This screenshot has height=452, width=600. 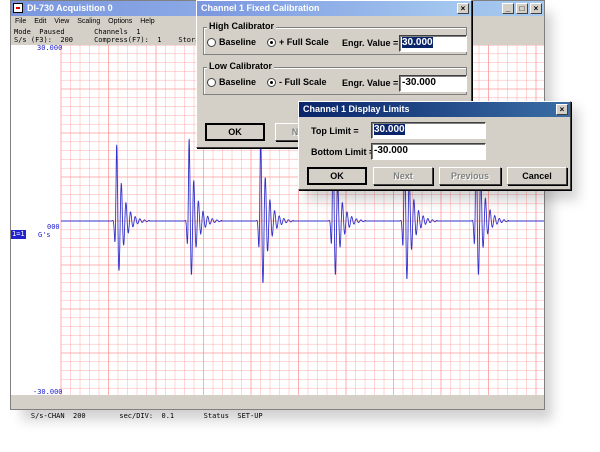 What do you see at coordinates (120, 21) in the screenshot?
I see `menu-options: Options` at bounding box center [120, 21].